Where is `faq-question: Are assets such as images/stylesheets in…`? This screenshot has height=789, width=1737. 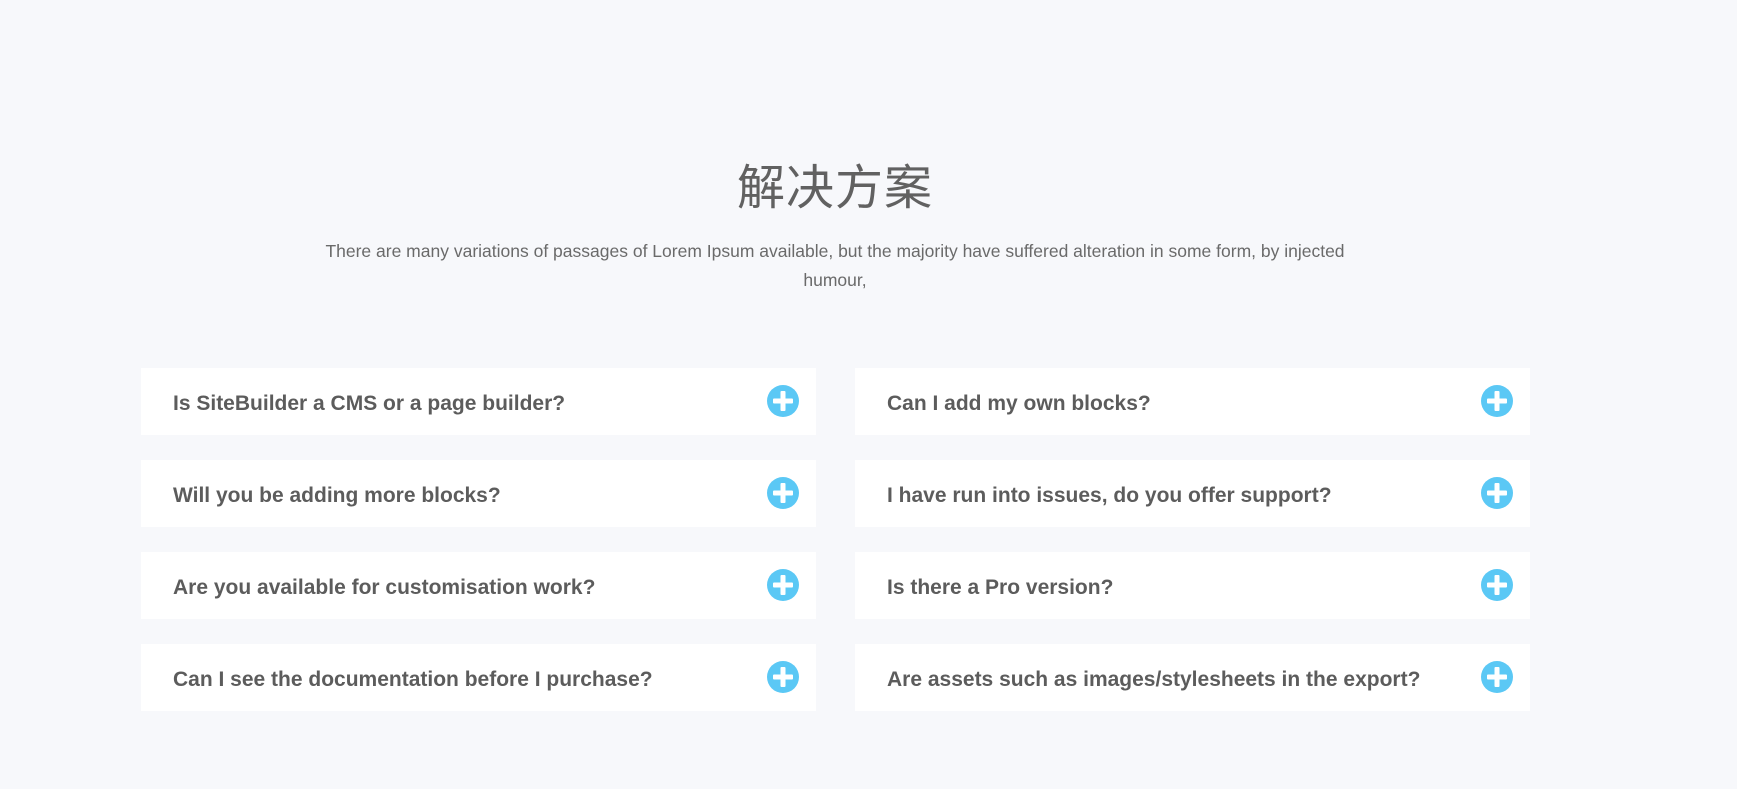
faq-question: Are assets such as images/stylesheets in… is located at coordinates (1154, 679).